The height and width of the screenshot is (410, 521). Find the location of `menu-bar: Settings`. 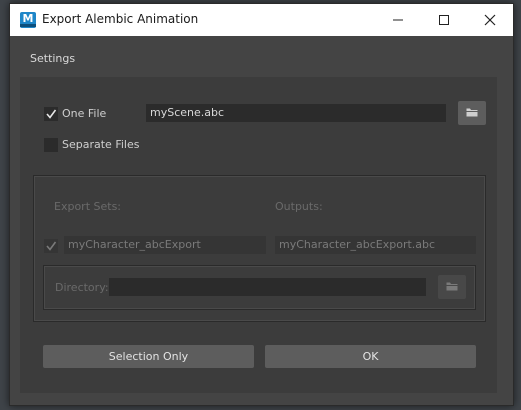

menu-bar: Settings is located at coordinates (261, 56).